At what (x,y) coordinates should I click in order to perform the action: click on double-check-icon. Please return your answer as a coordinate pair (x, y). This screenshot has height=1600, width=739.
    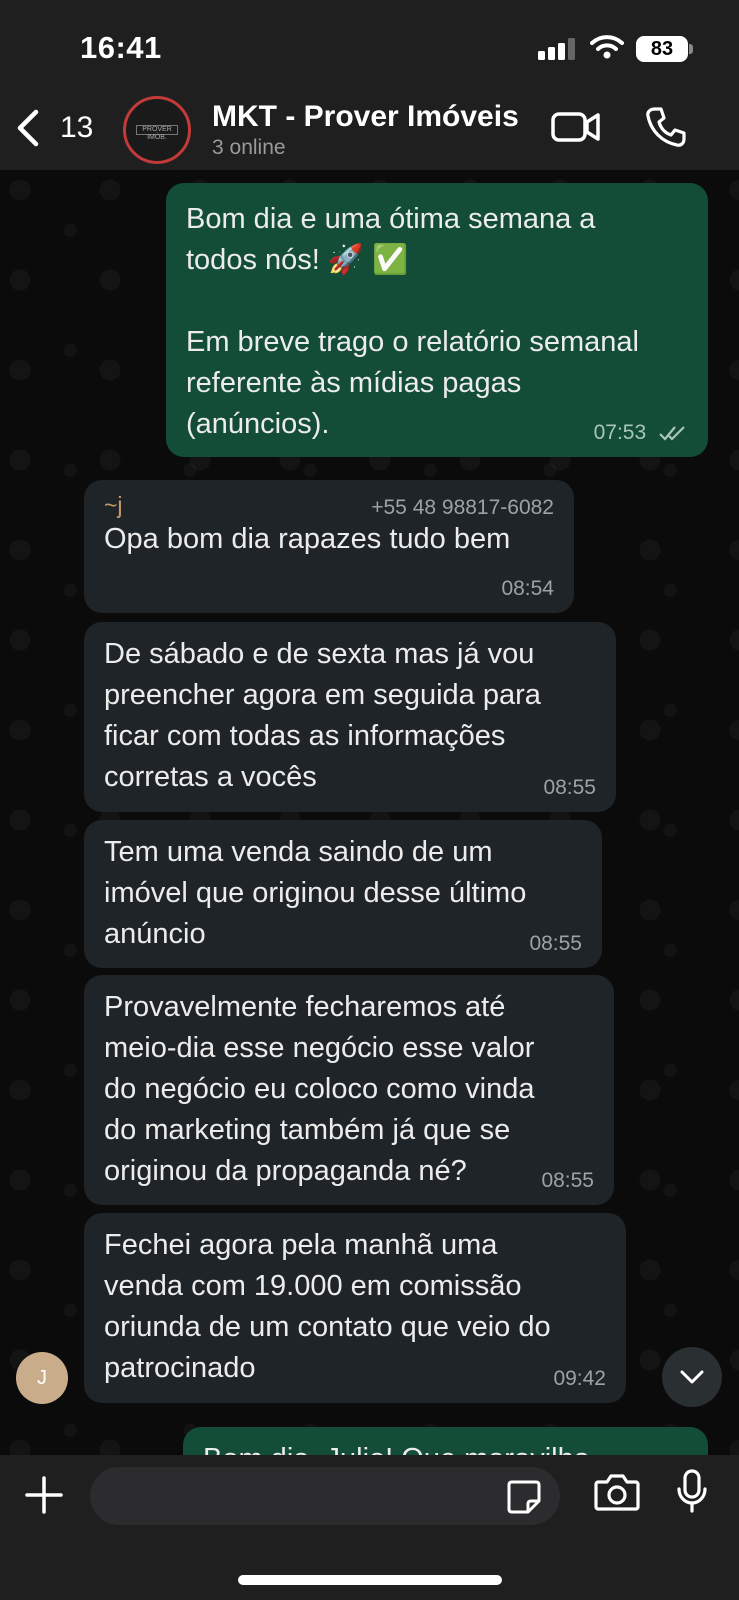
    Looking at the image, I should click on (672, 434).